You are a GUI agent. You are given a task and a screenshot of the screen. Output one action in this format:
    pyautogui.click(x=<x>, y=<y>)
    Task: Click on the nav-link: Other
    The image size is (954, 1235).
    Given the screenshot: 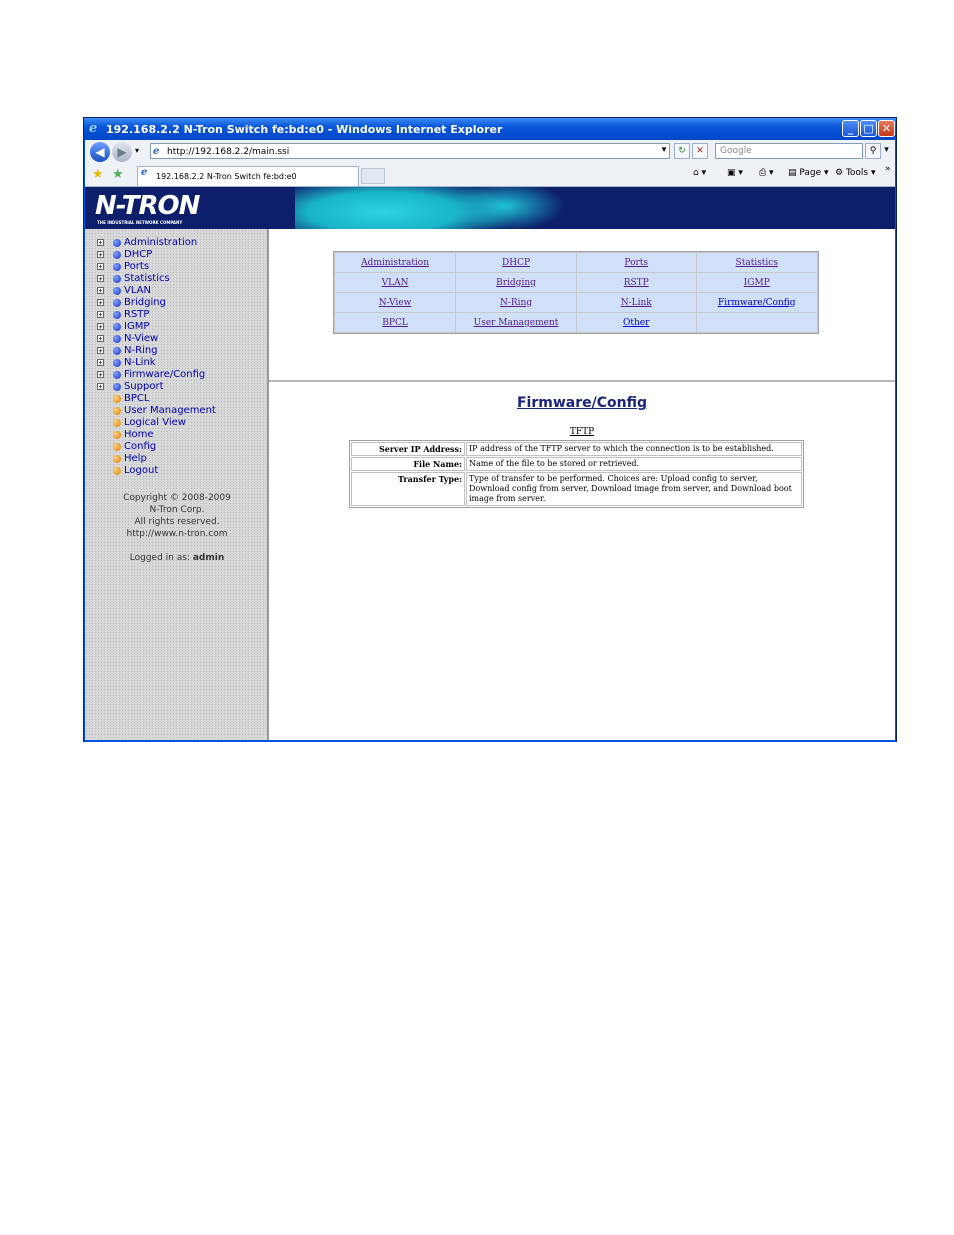 What is the action you would take?
    pyautogui.click(x=636, y=323)
    